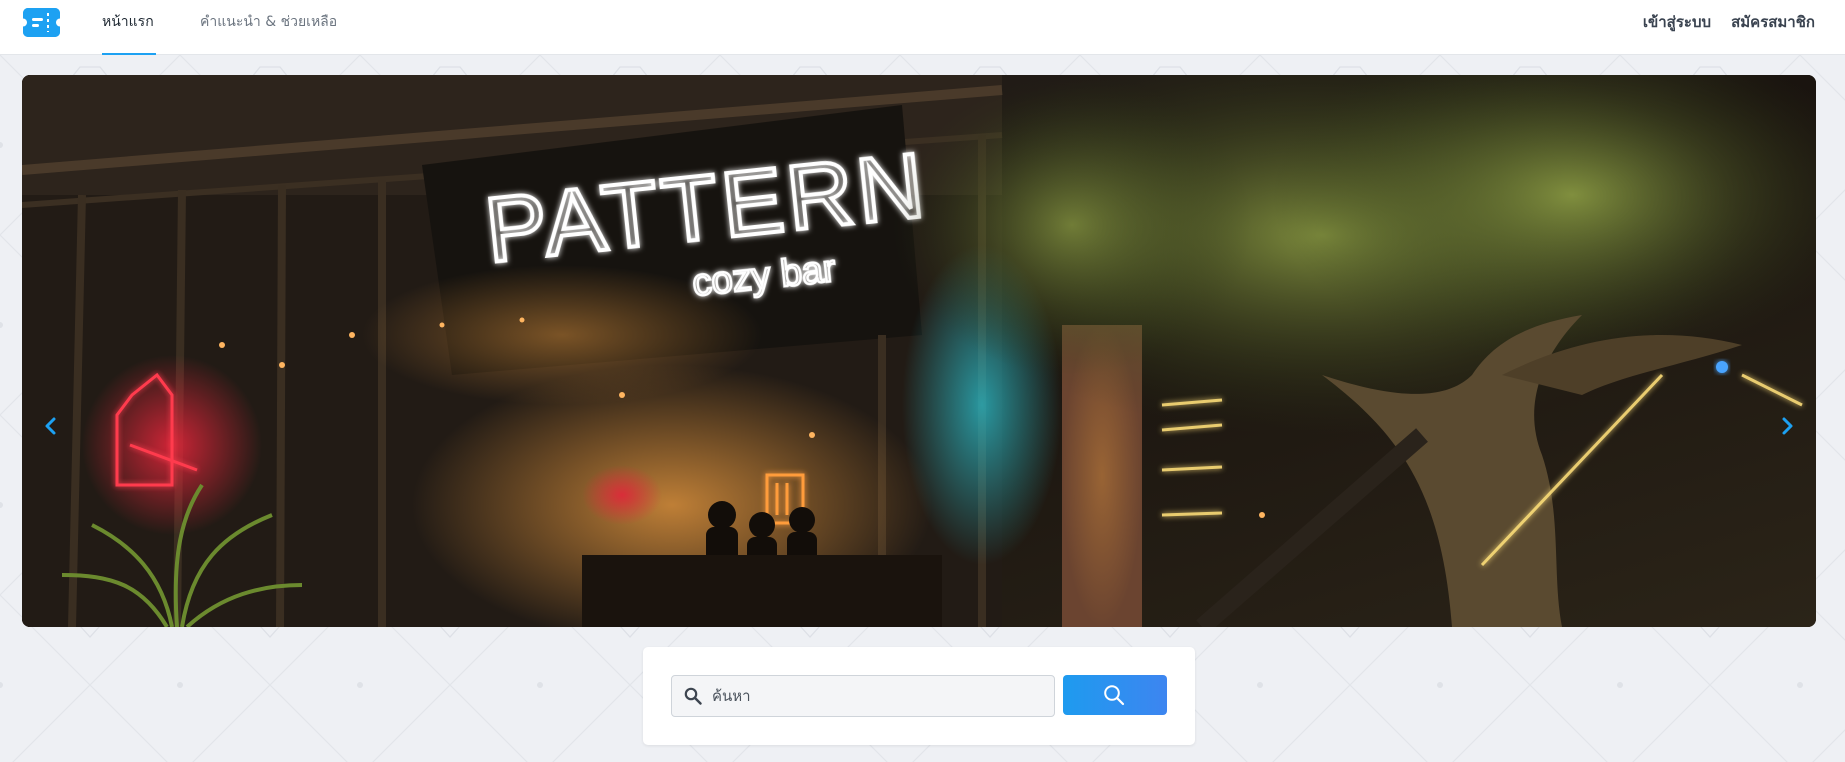  I want to click on search-input, so click(877, 696).